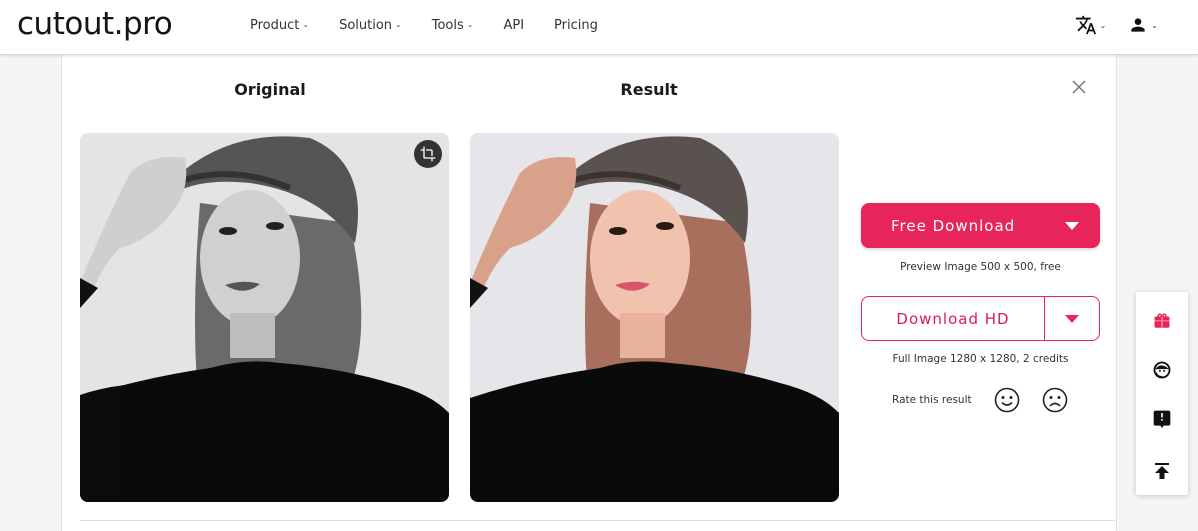 This screenshot has height=531, width=1198. What do you see at coordinates (275, 25) in the screenshot?
I see `nav-product-label: Product` at bounding box center [275, 25].